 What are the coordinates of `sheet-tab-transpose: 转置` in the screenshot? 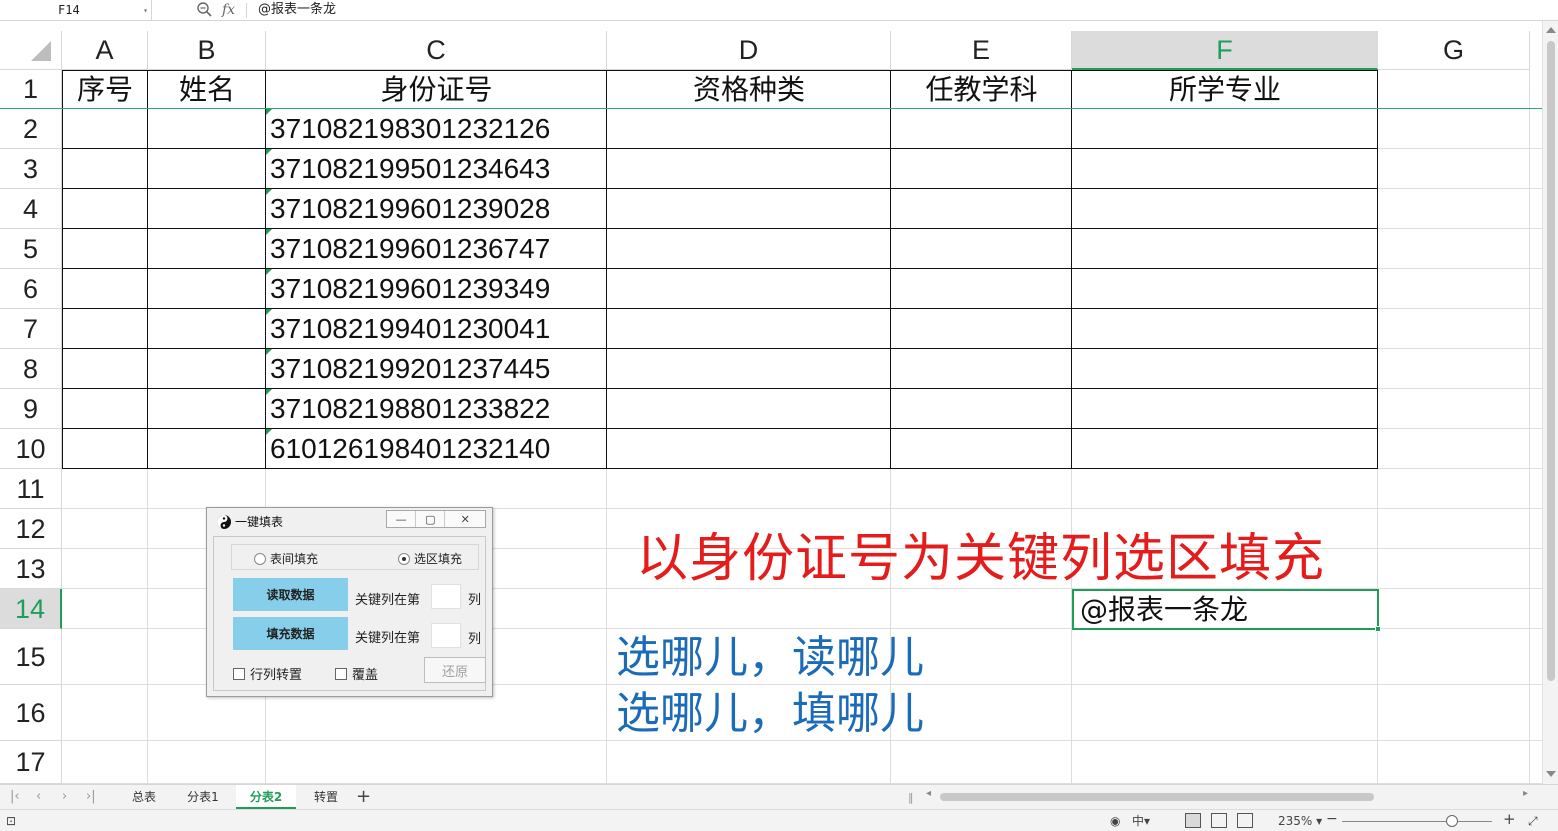 It's located at (326, 797).